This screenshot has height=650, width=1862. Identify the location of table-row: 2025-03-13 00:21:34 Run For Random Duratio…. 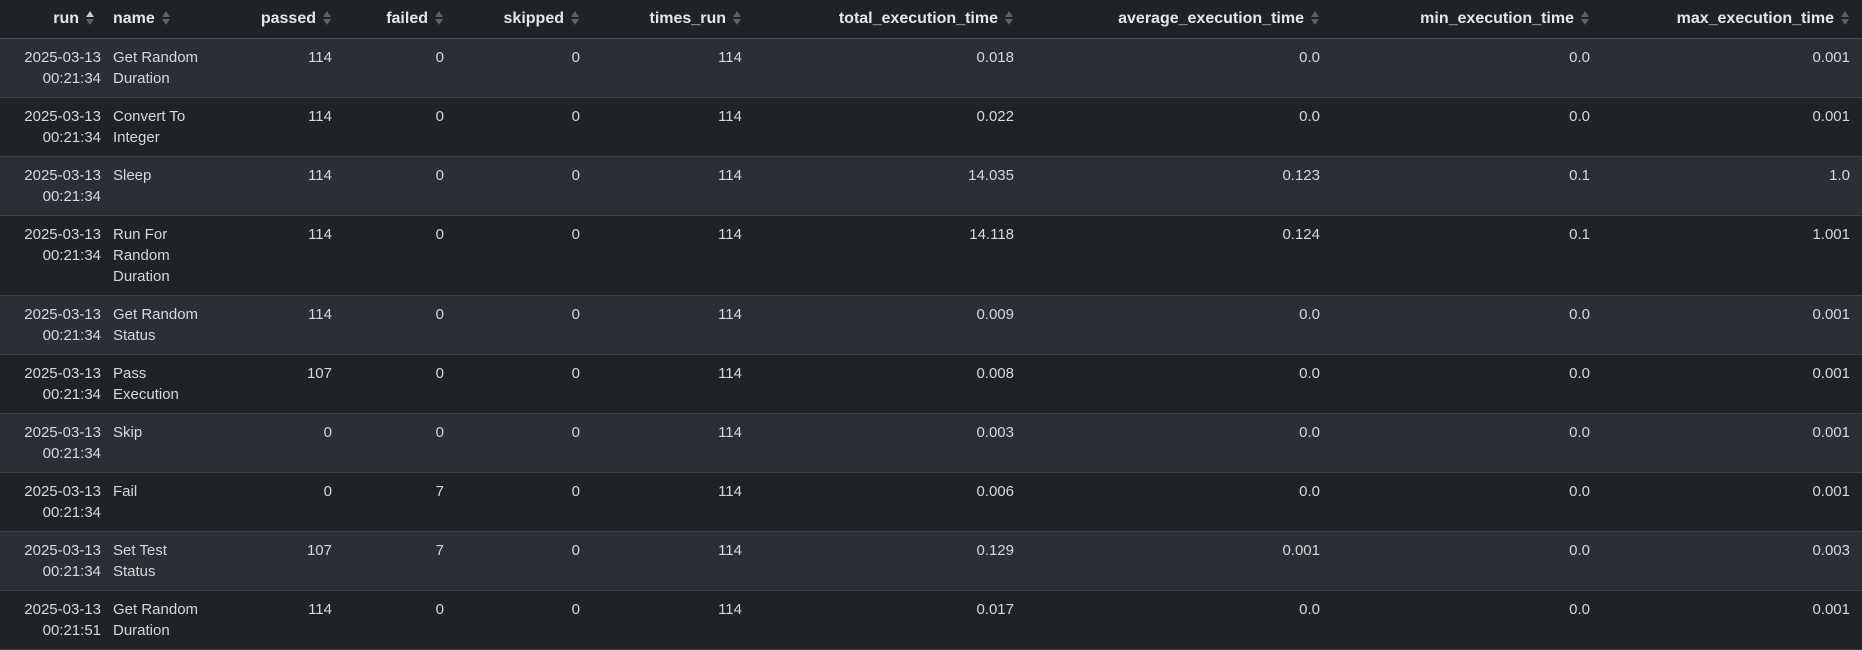
(931, 255).